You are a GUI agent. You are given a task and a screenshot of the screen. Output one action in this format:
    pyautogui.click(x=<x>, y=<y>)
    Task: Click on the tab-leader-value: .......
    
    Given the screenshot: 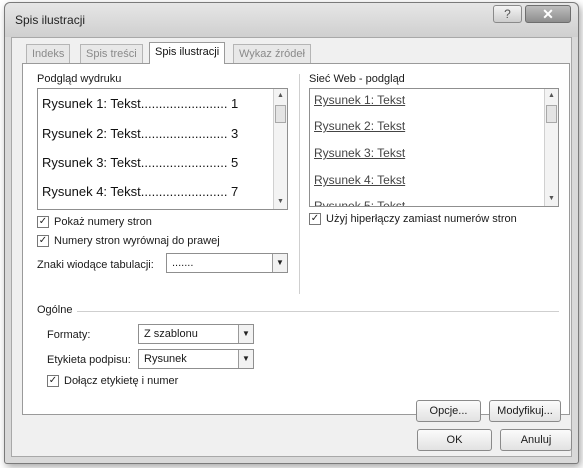 What is the action you would take?
    pyautogui.click(x=183, y=263)
    